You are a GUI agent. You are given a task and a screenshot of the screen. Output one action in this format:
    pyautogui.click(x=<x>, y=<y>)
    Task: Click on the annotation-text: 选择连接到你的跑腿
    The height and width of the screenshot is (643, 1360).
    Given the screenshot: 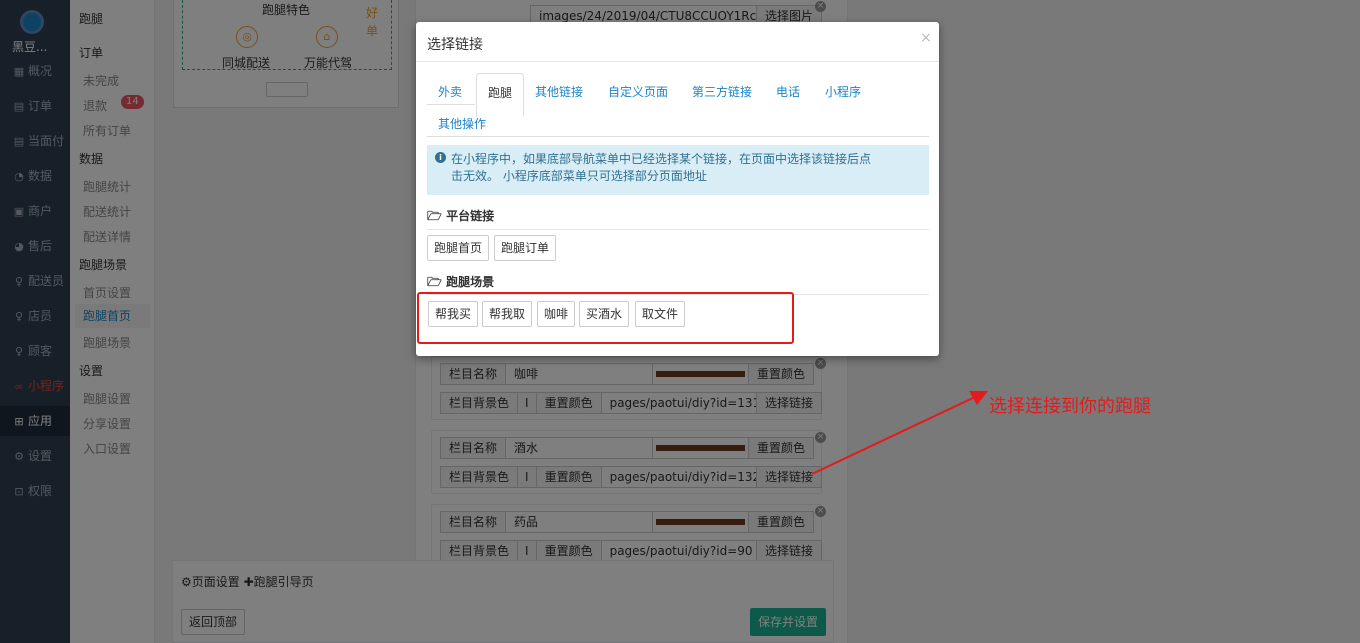 What is the action you would take?
    pyautogui.click(x=1070, y=406)
    